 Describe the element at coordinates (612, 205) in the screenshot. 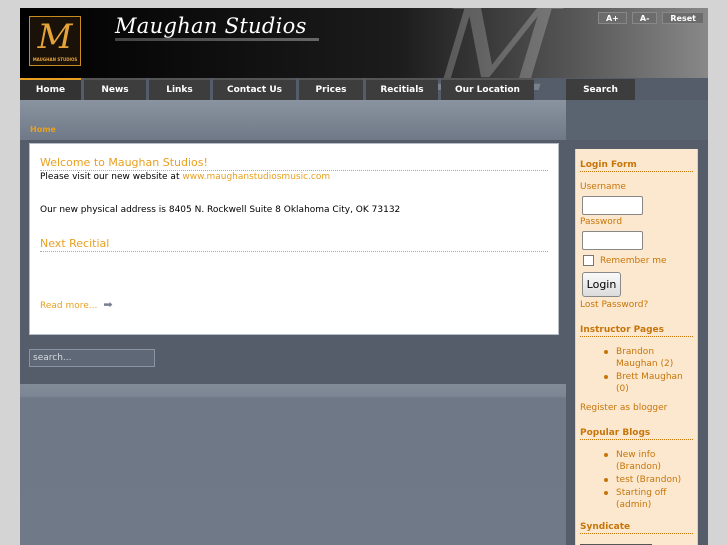

I see `username-field` at that location.